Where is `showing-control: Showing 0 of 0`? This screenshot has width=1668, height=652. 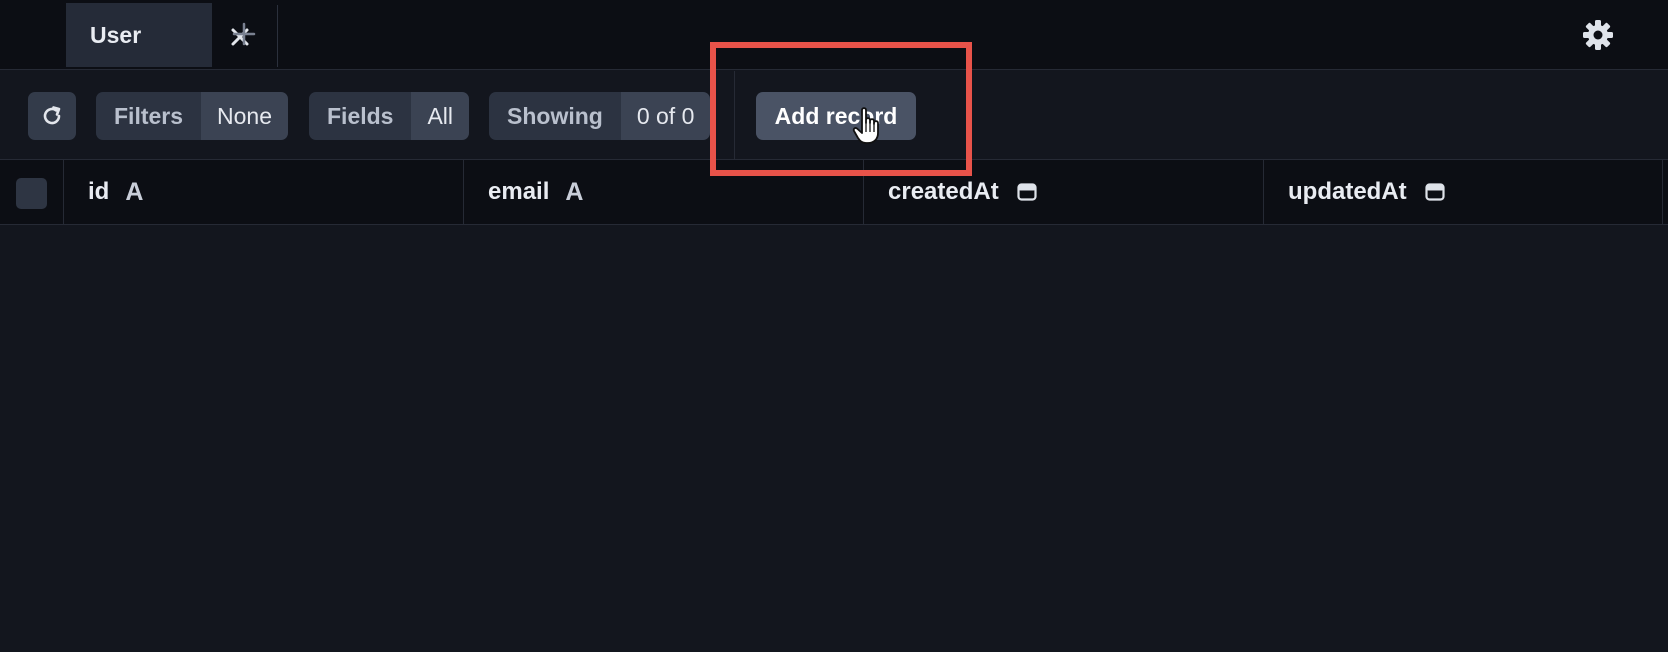 showing-control: Showing 0 of 0 is located at coordinates (600, 116).